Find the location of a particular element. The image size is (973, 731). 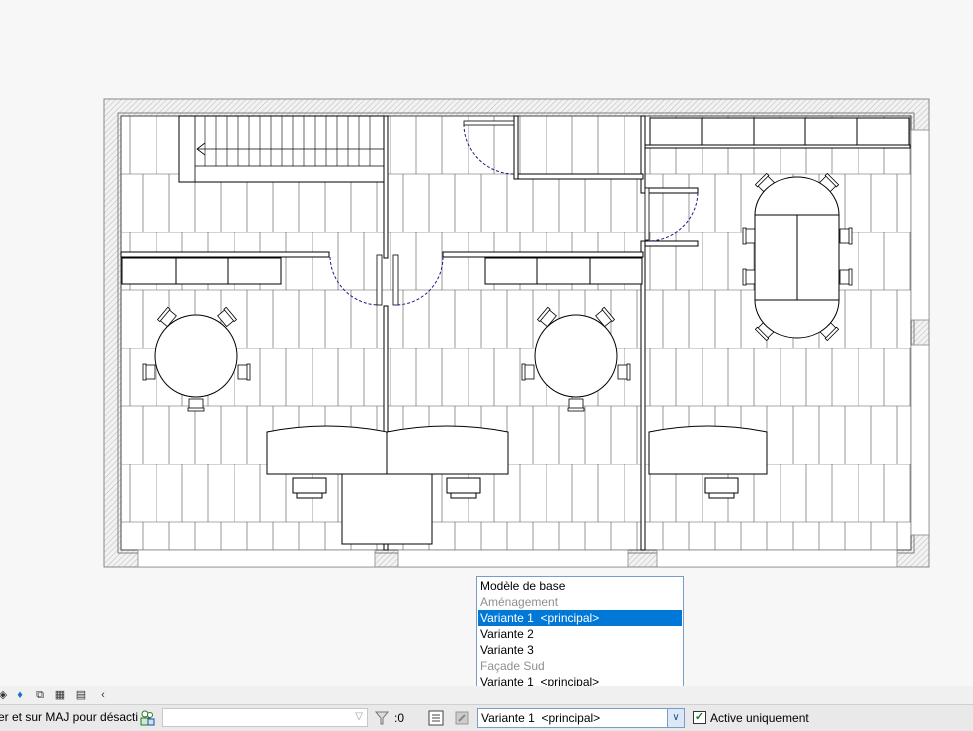

temporary-hide-icon: ▦ is located at coordinates (60, 695).